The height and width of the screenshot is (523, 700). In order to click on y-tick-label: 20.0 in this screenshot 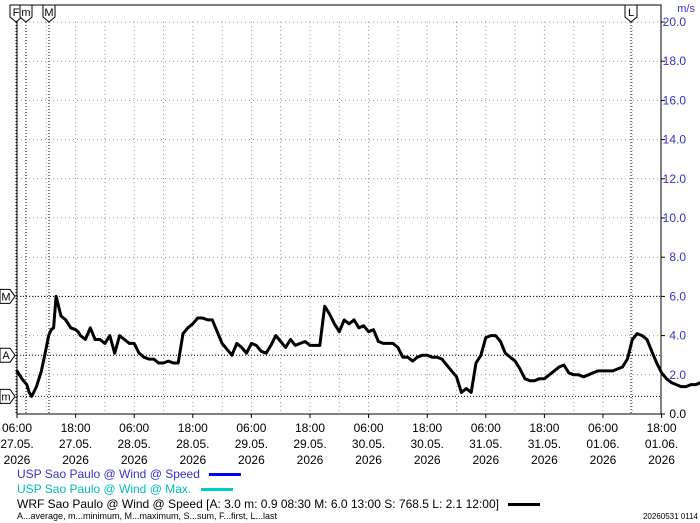, I will do `click(675, 22)`.